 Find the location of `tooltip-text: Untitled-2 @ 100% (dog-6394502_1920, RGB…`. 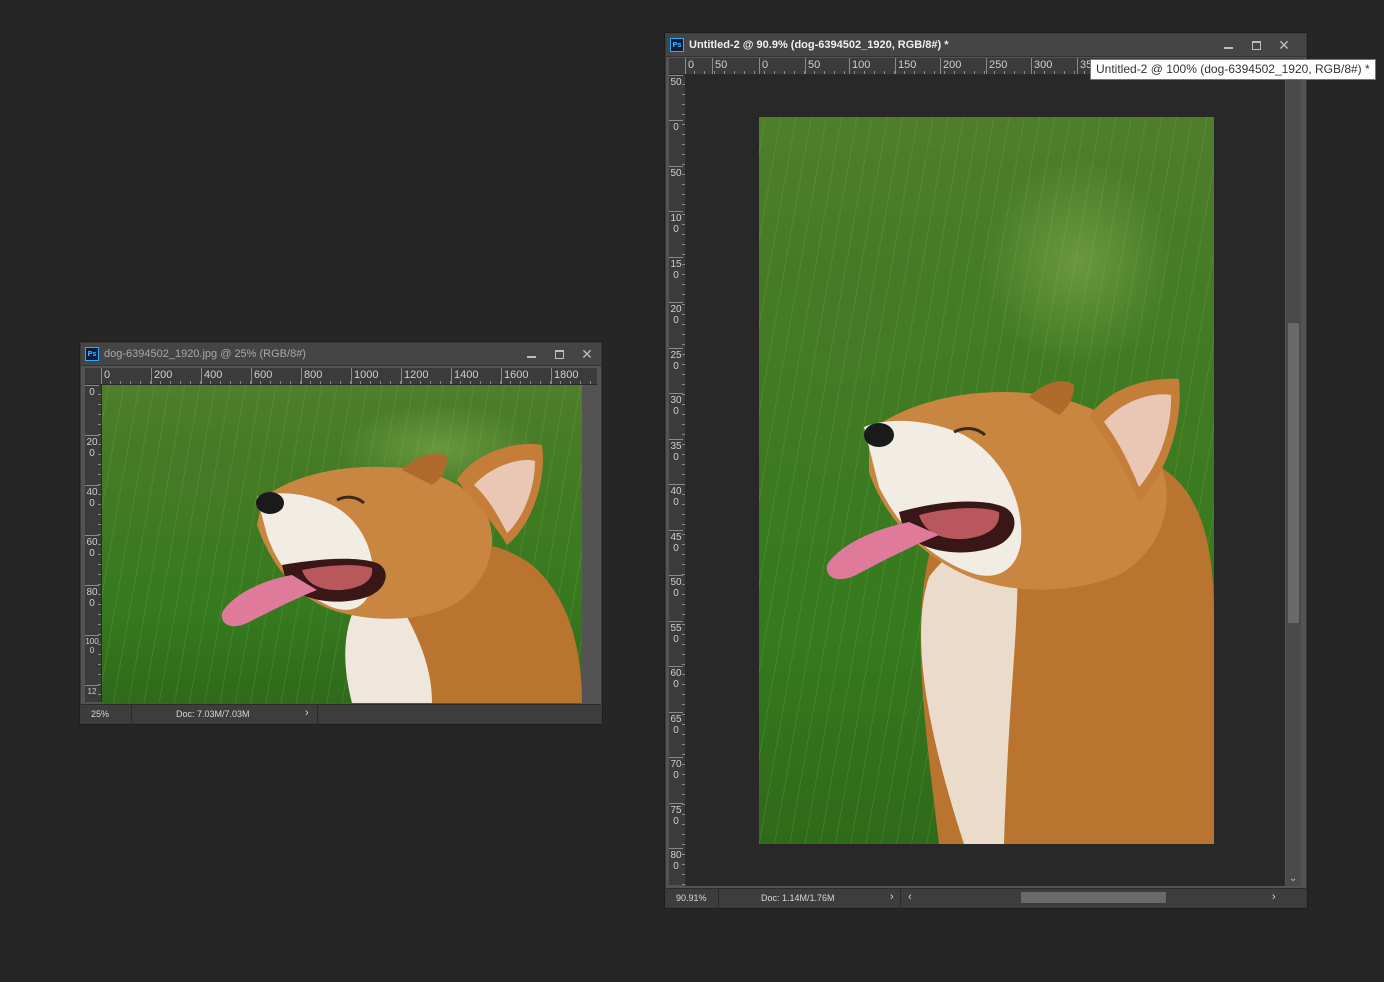

tooltip-text: Untitled-2 @ 100% (dog-6394502_1920, RGB… is located at coordinates (1233, 69).